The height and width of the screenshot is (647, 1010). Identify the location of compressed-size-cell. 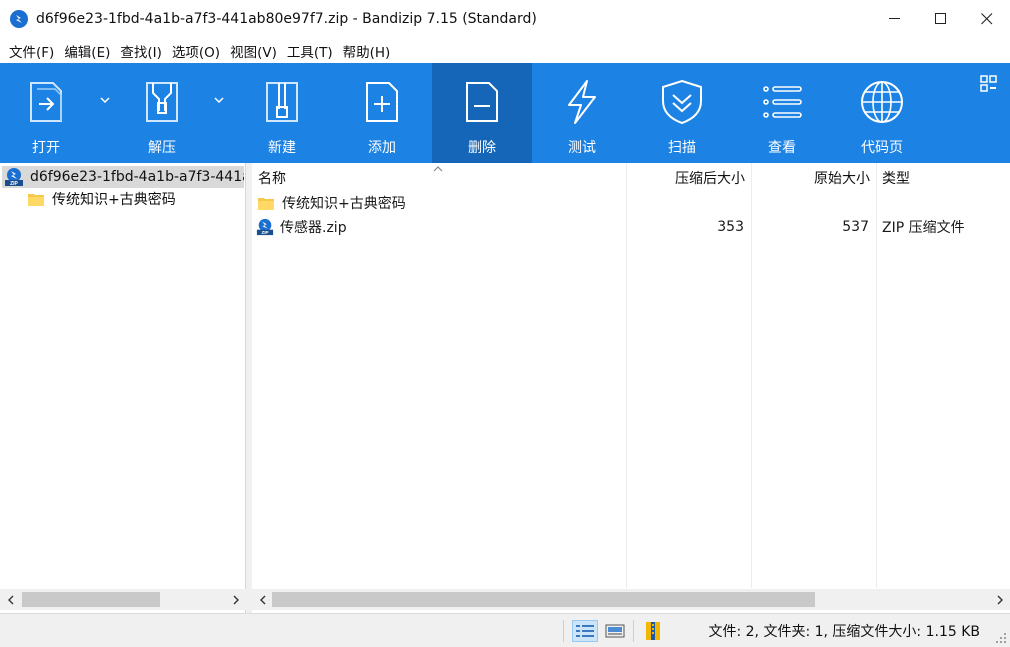
(688, 203).